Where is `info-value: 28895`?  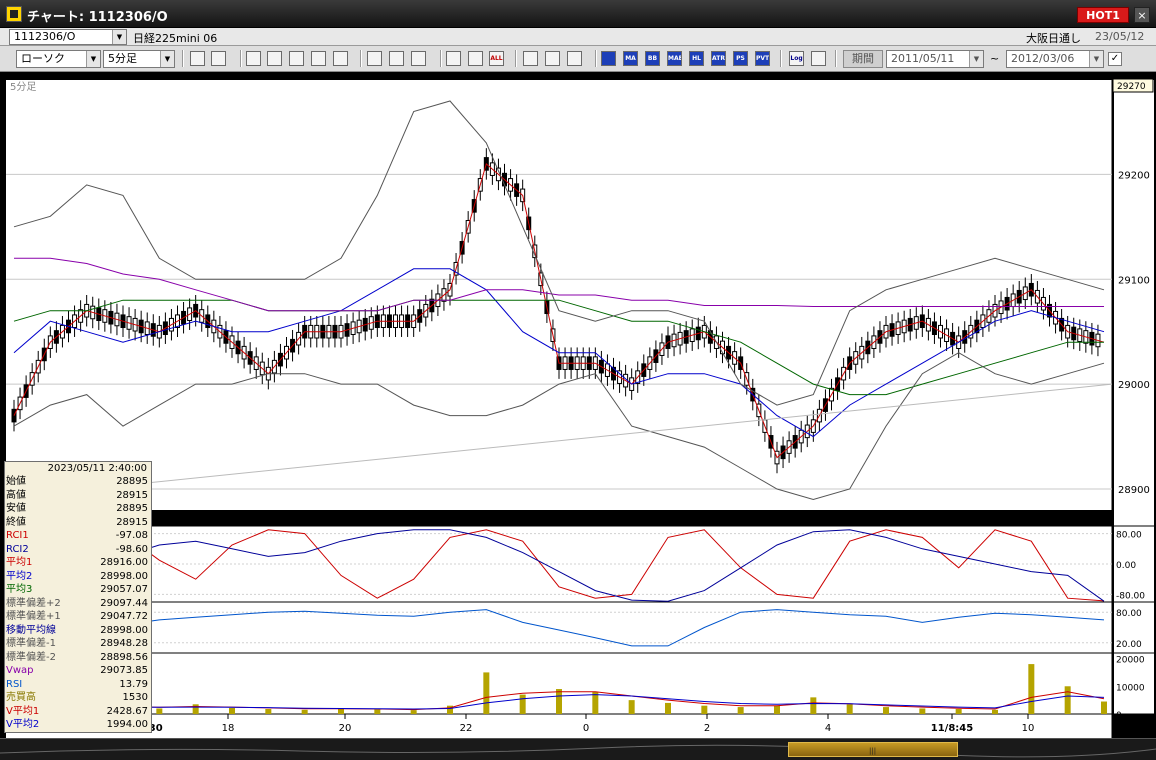
info-value: 28895 is located at coordinates (132, 508).